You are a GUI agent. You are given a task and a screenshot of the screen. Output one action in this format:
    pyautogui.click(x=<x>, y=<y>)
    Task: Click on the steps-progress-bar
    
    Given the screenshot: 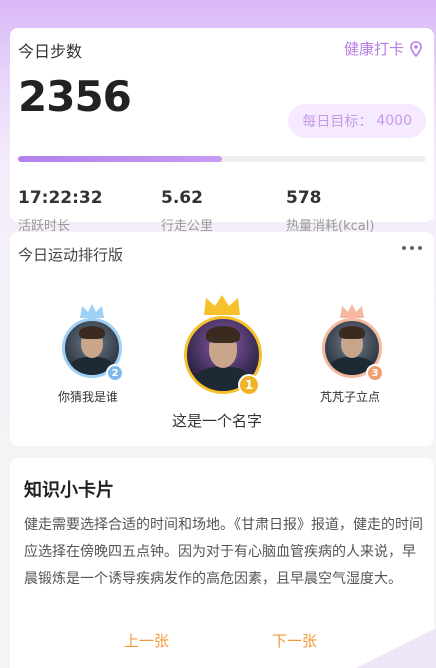 What is the action you would take?
    pyautogui.click(x=222, y=159)
    